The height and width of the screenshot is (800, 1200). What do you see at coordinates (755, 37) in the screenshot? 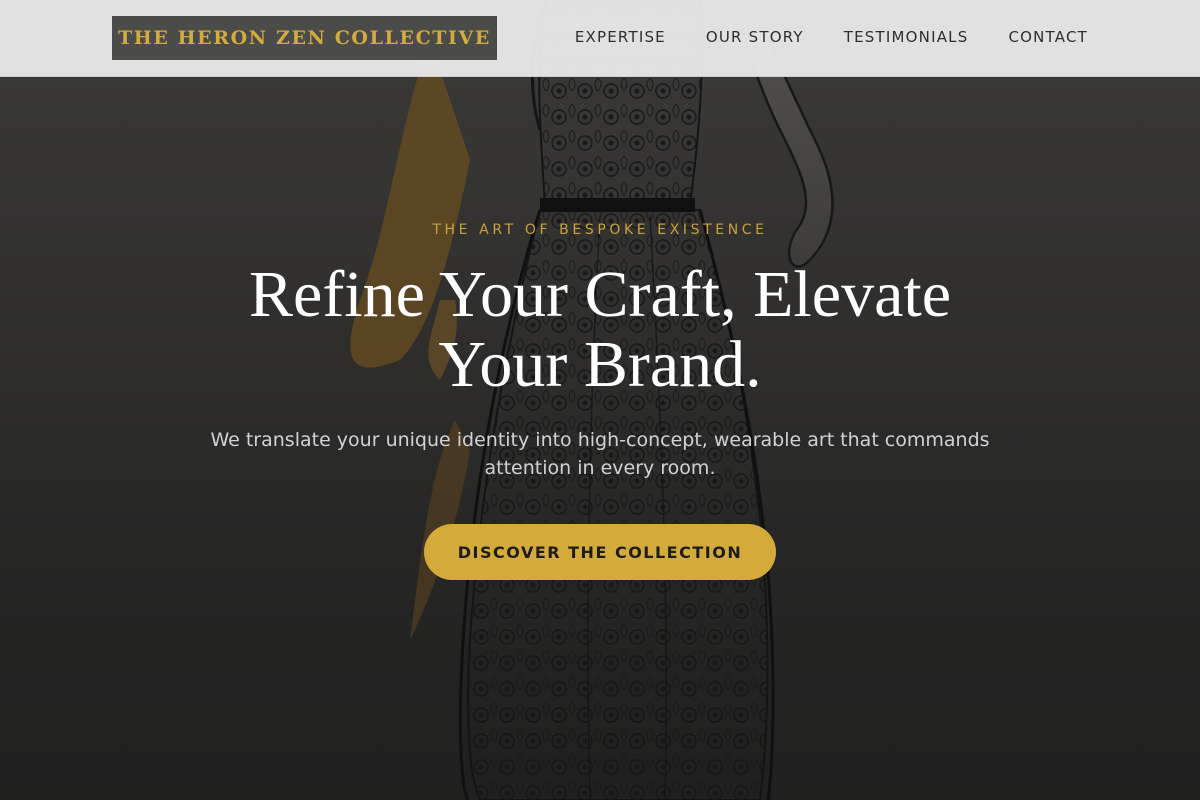
I see `nav-link-our-story: OUR STORY` at bounding box center [755, 37].